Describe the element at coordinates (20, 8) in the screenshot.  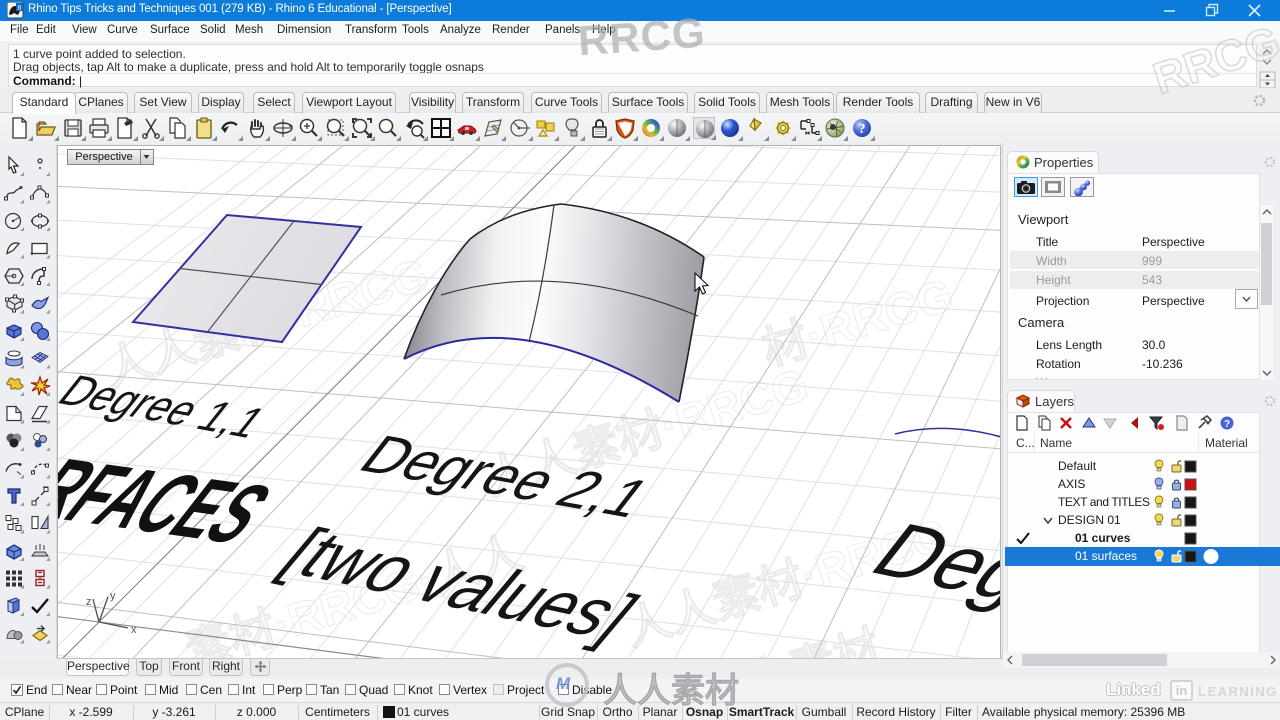
I see `svg-text: 6` at that location.